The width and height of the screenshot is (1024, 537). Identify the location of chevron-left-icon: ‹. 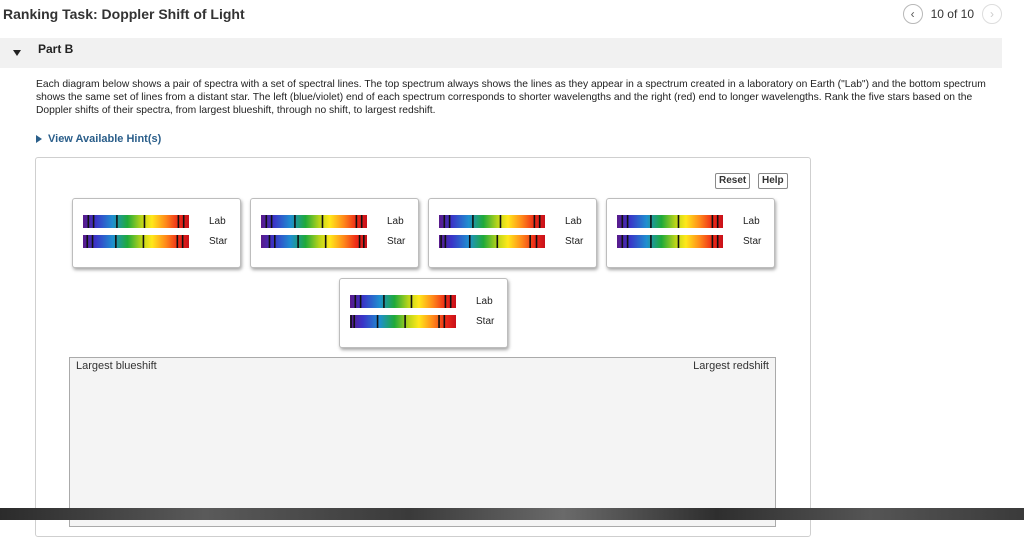
(912, 14).